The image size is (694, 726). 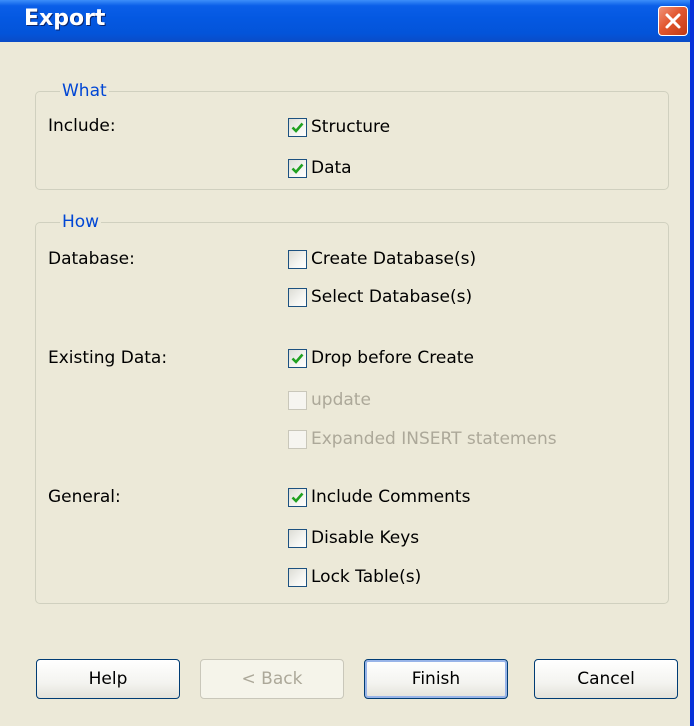 I want to click on disable-keys-checkbox: Disable Keys, so click(x=353, y=538).